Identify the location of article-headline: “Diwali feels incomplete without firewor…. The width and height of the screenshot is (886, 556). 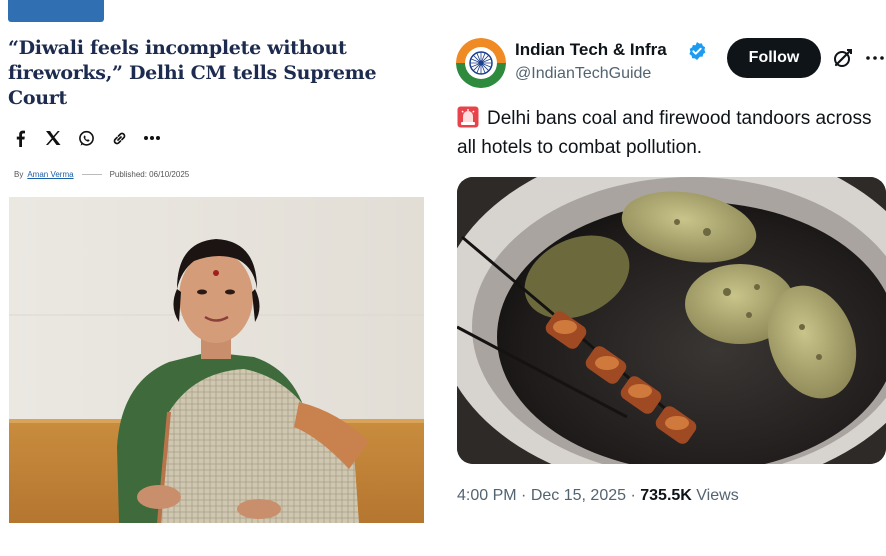
(192, 73).